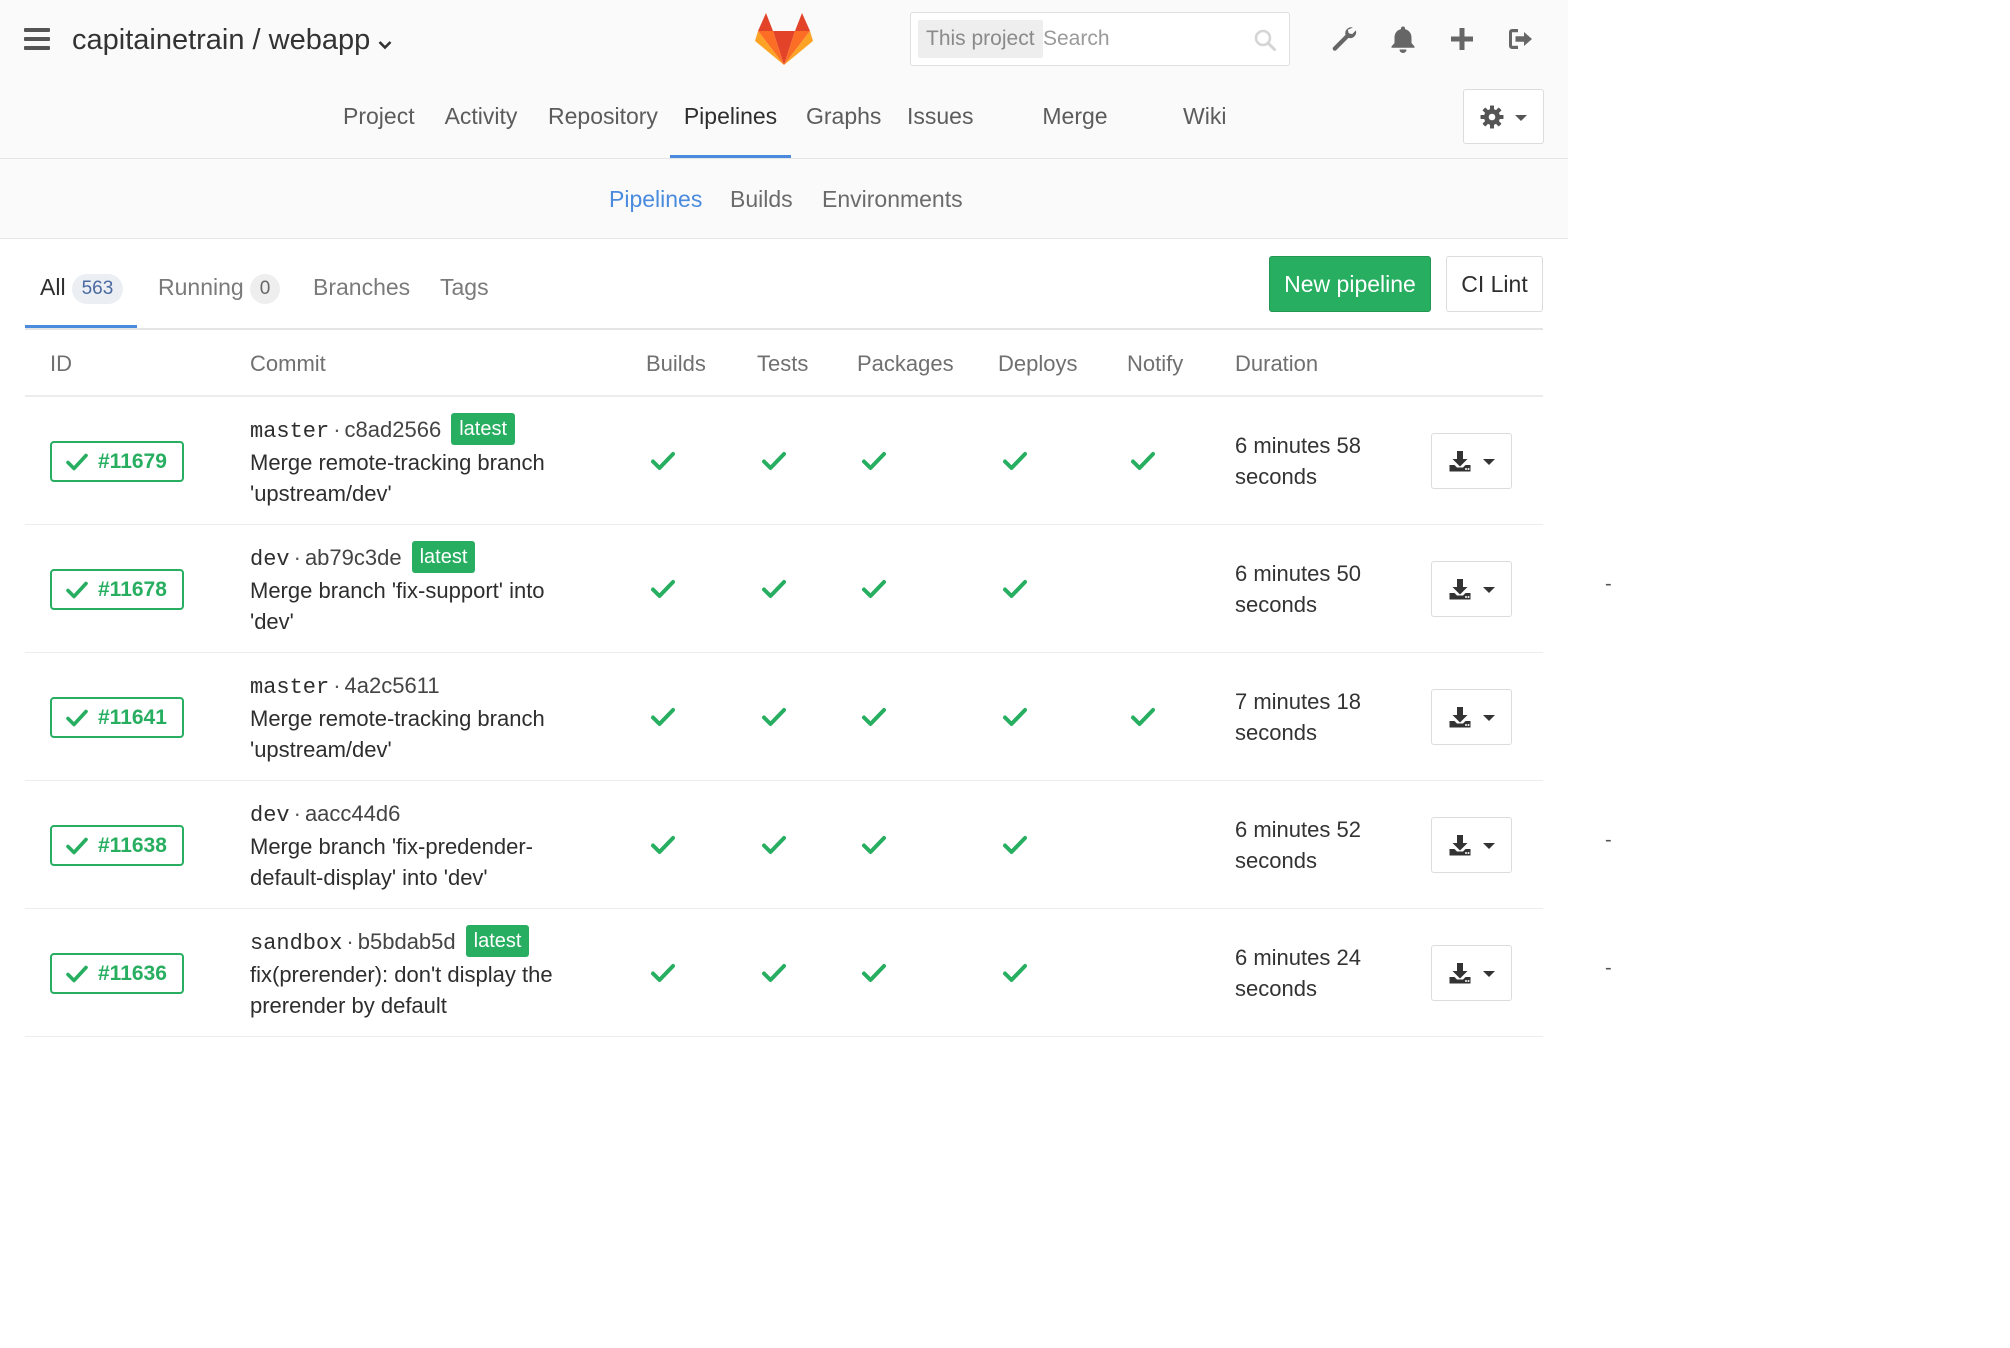 Image resolution: width=2010 pixels, height=1348 pixels. Describe the element at coordinates (232, 40) in the screenshot. I see `project-title: capitainetrain / webapp` at that location.